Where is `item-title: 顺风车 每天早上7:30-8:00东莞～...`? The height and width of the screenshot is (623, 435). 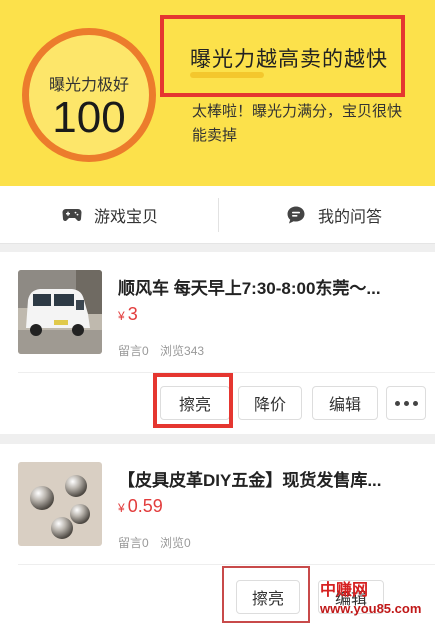
item-title: 顺风车 每天早上7:30-8:00东莞～... is located at coordinates (268, 286).